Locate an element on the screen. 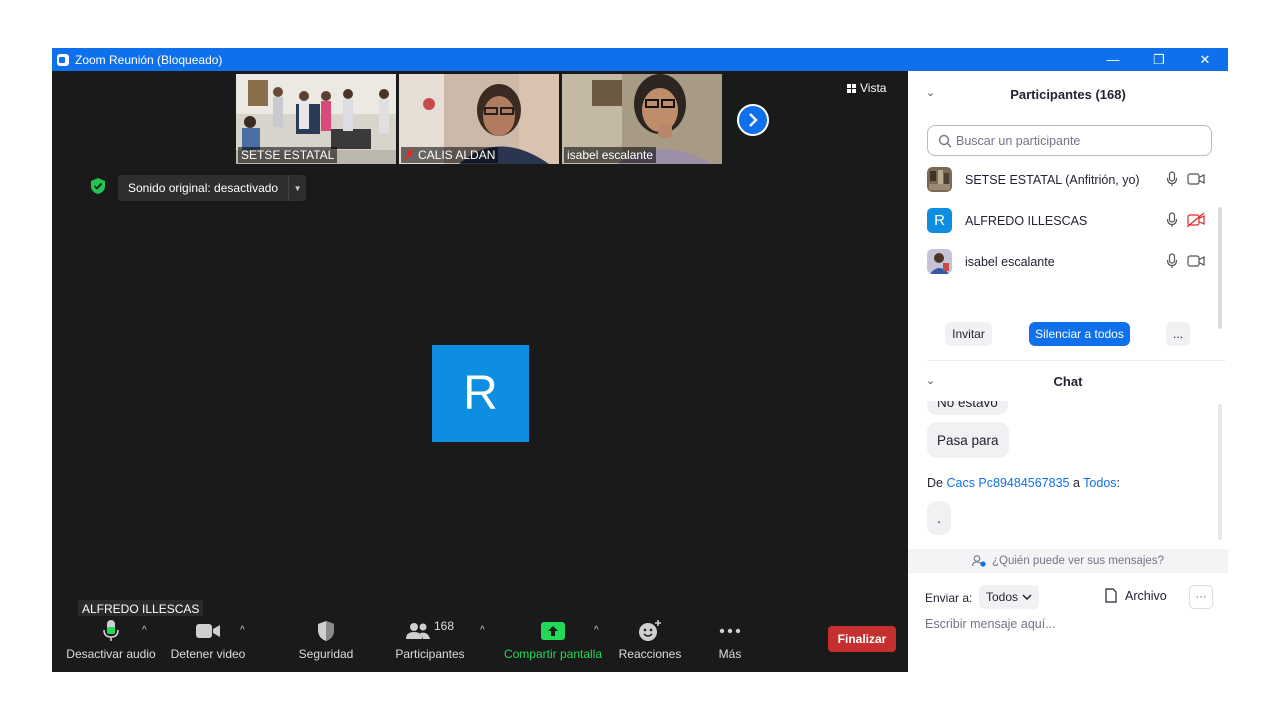  person-info-icon is located at coordinates (979, 561).